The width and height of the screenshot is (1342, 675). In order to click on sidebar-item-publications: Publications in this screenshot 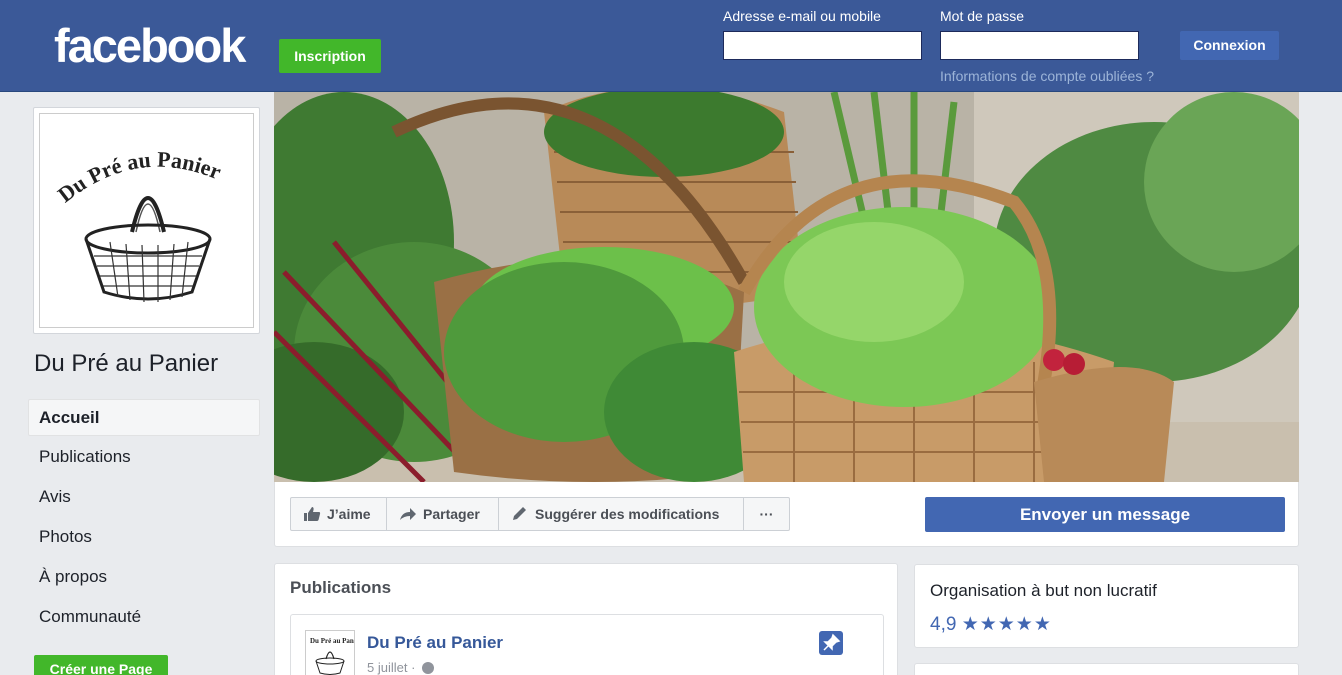, I will do `click(144, 456)`.